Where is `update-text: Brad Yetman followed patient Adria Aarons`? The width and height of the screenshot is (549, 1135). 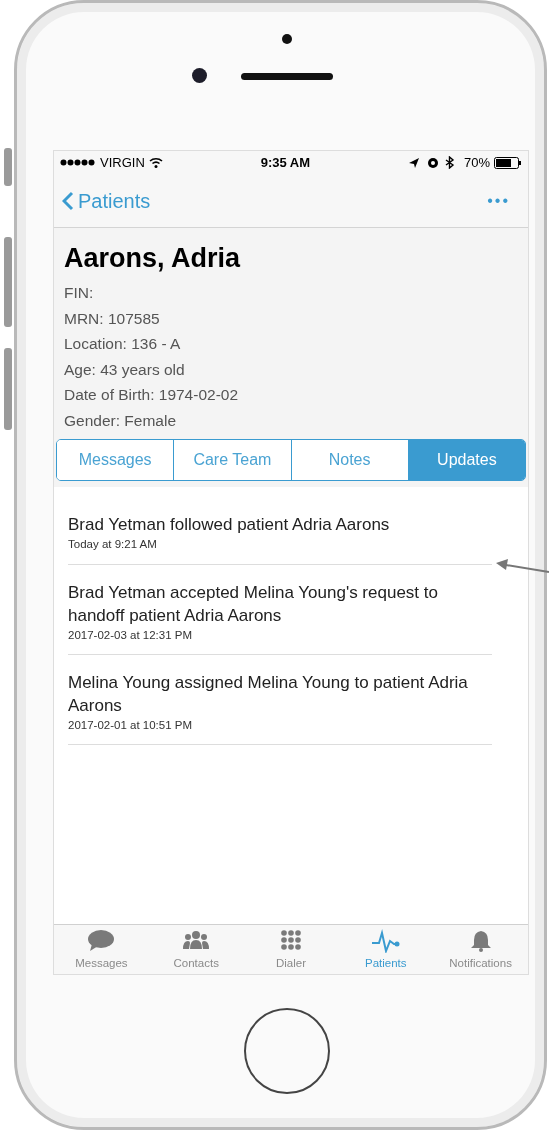 update-text: Brad Yetman followed patient Adria Aarons is located at coordinates (229, 525).